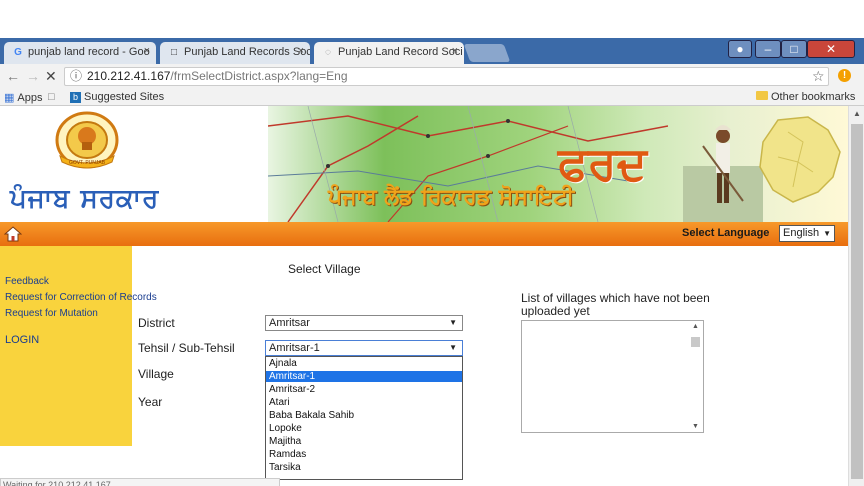  Describe the element at coordinates (51, 313) in the screenshot. I see `sidebar-item-mutation: Request for Mutation` at that location.